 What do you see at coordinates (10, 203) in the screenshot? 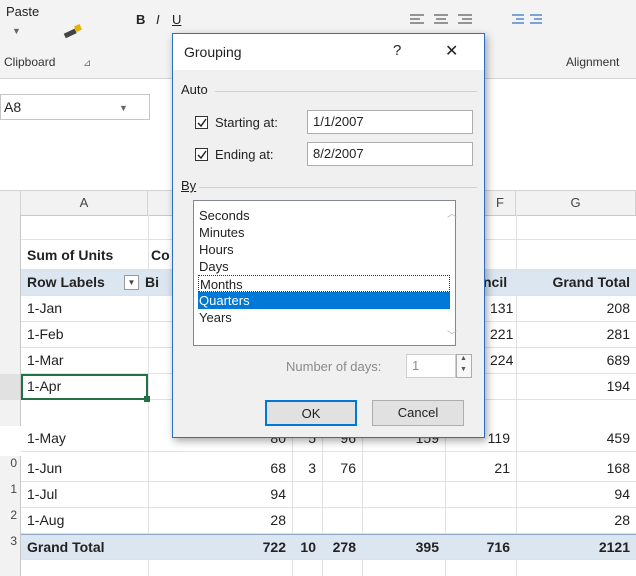
I see `select-all-corner` at bounding box center [10, 203].